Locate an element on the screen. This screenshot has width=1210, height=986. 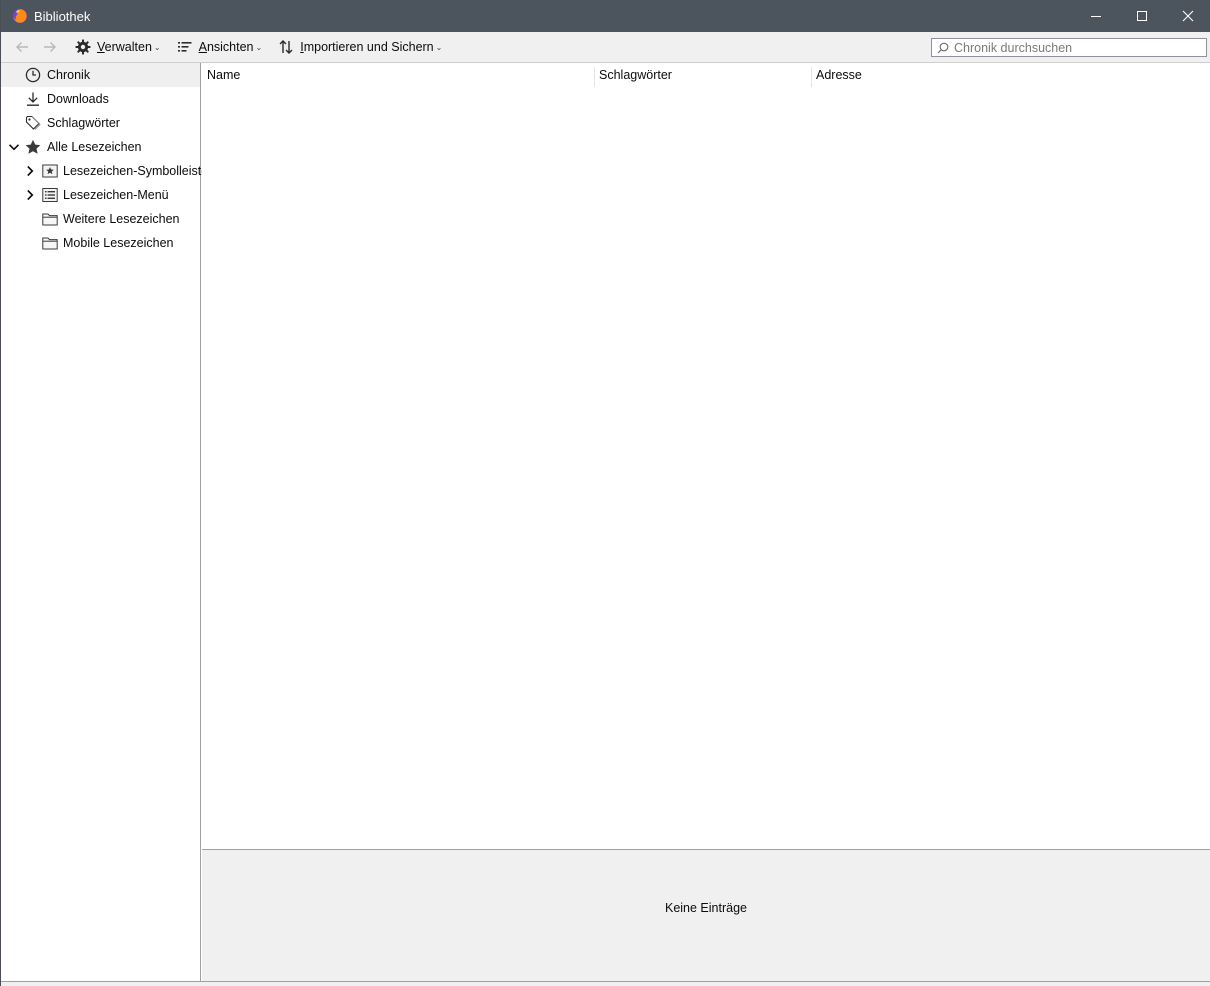
sidebar-item-bookmarks-menu: Lesezeichen-Menü is located at coordinates (100, 195).